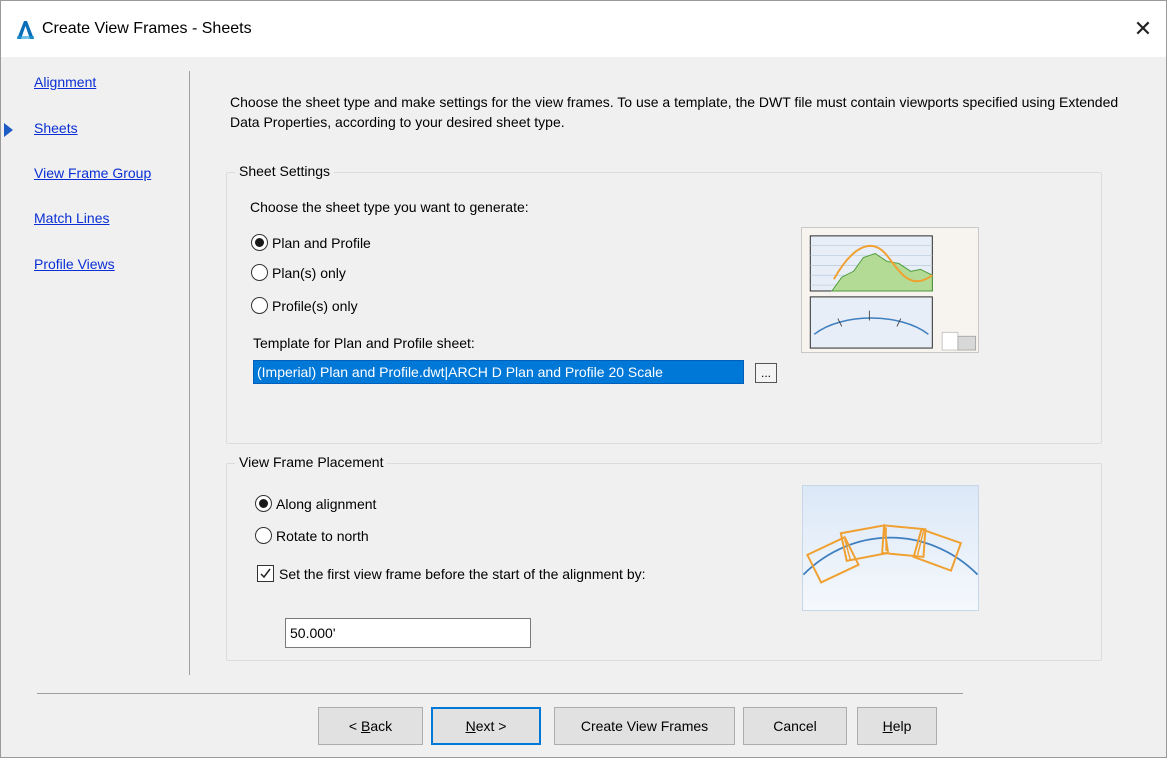 The image size is (1167, 758). I want to click on radio-along-alignment: Along alignment, so click(315, 503).